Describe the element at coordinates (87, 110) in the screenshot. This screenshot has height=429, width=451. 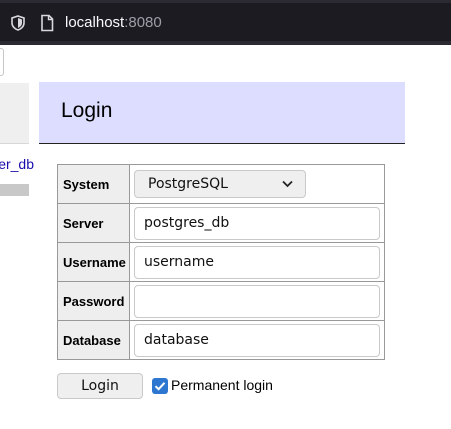
I see `page-title: Login` at that location.